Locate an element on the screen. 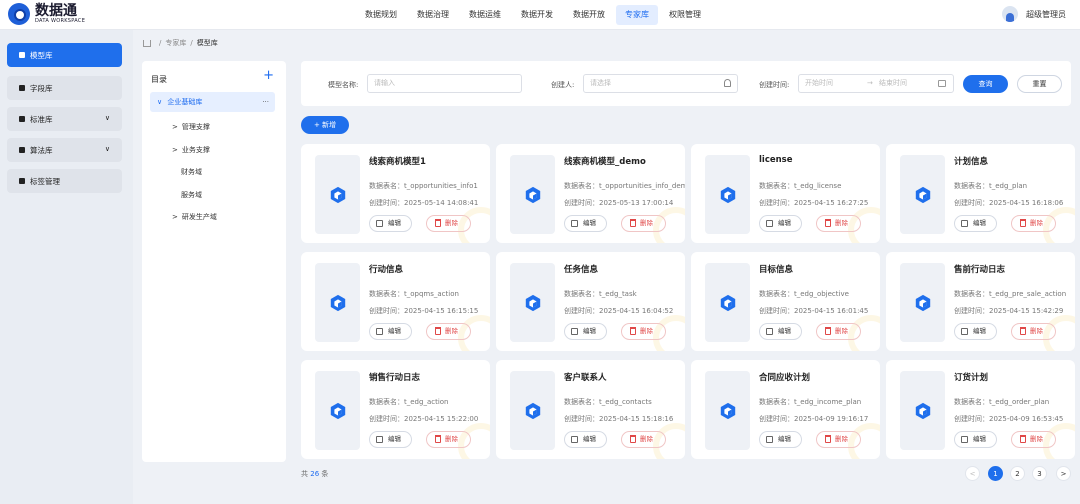 Image resolution: width=1080 pixels, height=504 pixels. card-table-name: 数据表名：t_edg_income_plan is located at coordinates (819, 402).